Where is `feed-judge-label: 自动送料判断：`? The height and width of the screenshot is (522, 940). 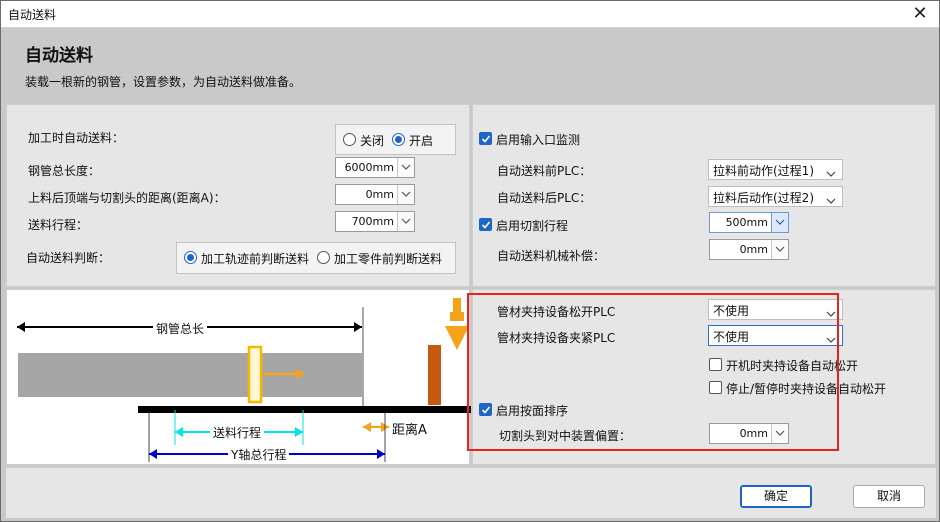
feed-judge-label: 自动送料判断： is located at coordinates (68, 258).